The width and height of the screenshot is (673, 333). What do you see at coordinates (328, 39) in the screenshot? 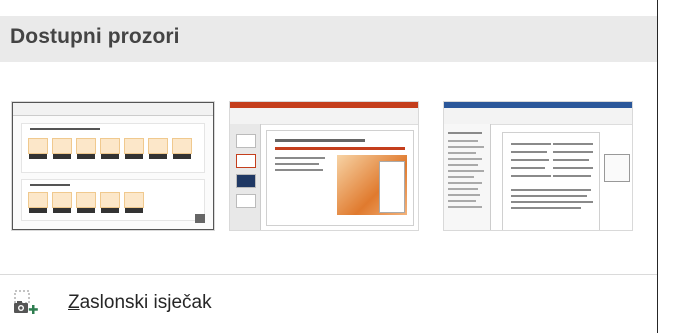
I see `section-header: Dostupni prozori` at bounding box center [328, 39].